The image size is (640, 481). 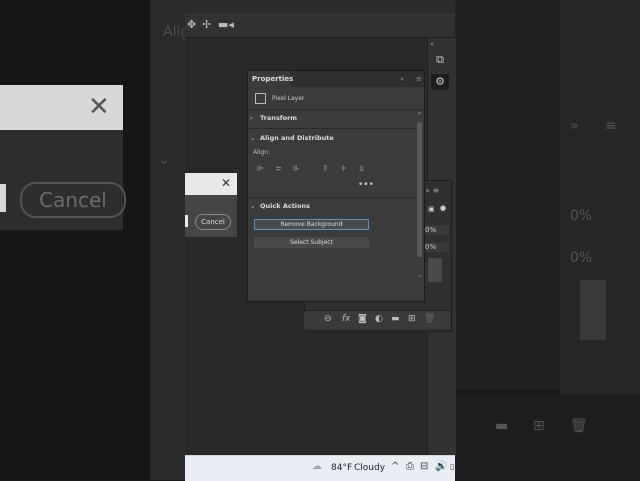 What do you see at coordinates (296, 168) in the screenshot?
I see `align-right-icon: ⊪` at bounding box center [296, 168].